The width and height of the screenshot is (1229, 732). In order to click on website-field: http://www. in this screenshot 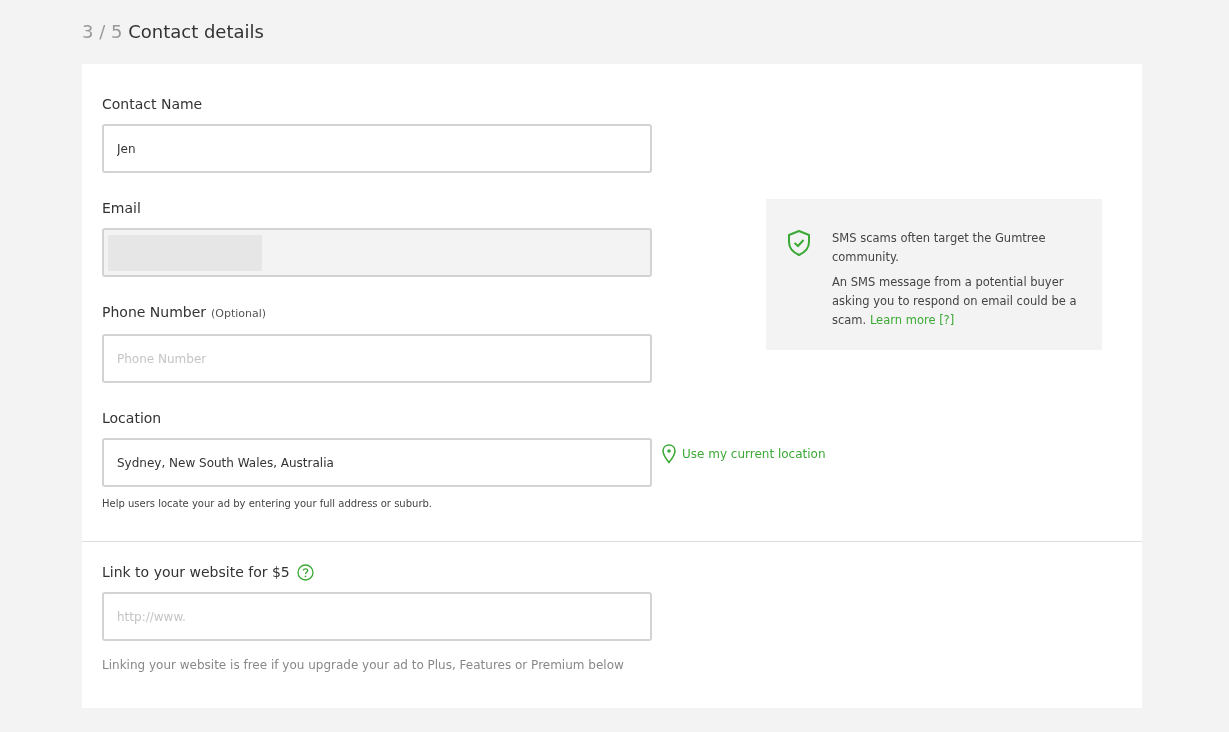, I will do `click(377, 616)`.